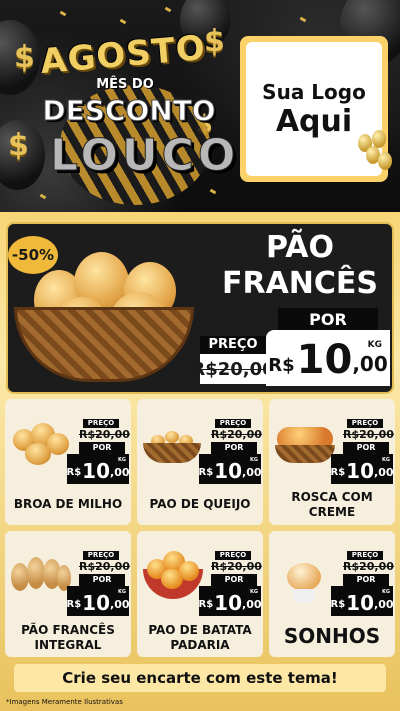 The height and width of the screenshot is (711, 400). I want to click on card-product-name: PAO DE BATATA PADARIA, so click(200, 637).